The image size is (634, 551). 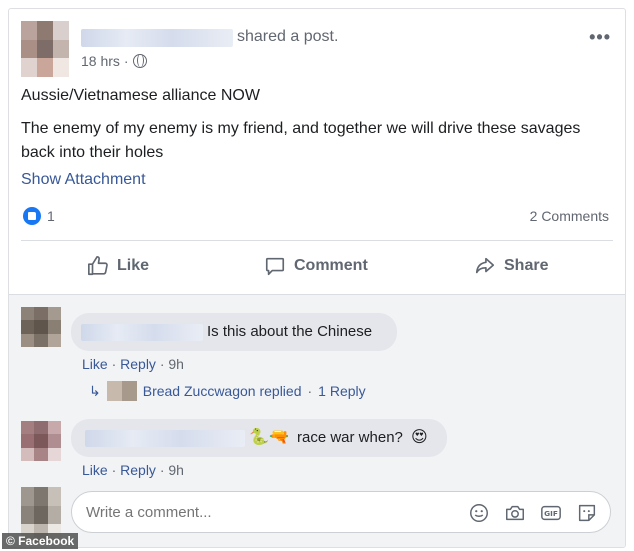 What do you see at coordinates (40, 541) in the screenshot?
I see `photo-credit: © Facebook` at bounding box center [40, 541].